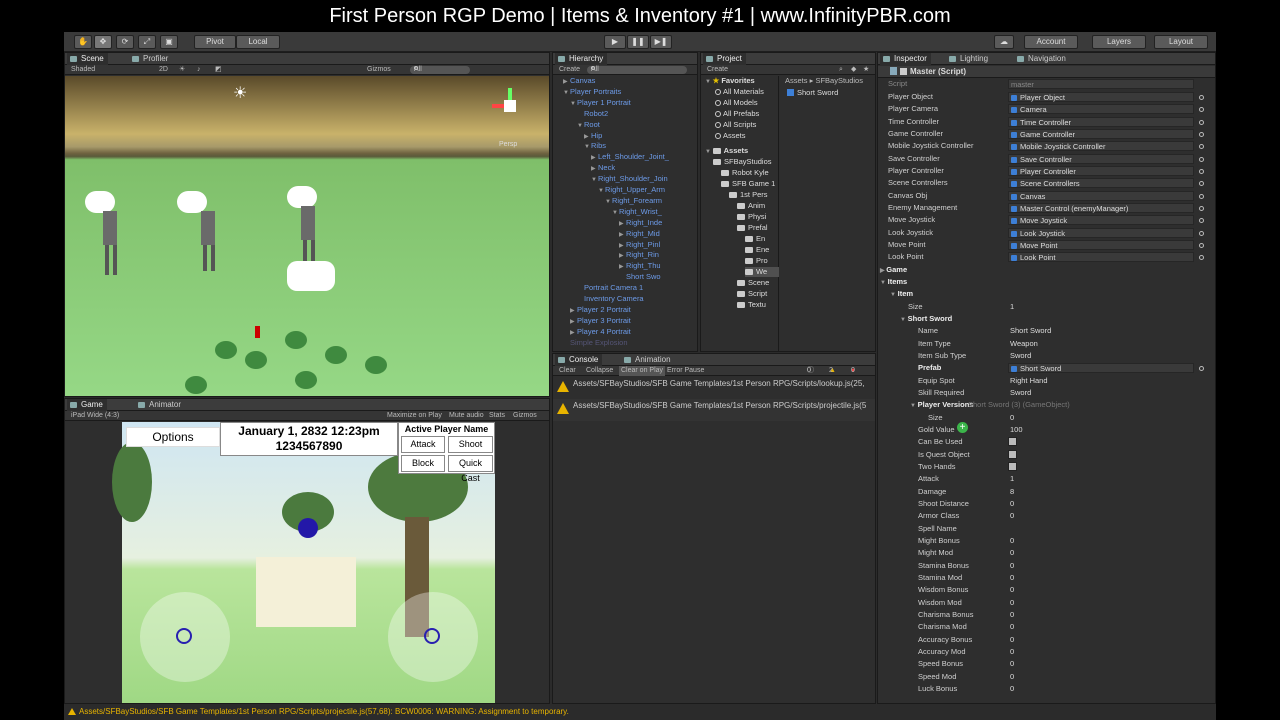  Describe the element at coordinates (1101, 158) in the screenshot. I see `object-field: Save Controller` at that location.